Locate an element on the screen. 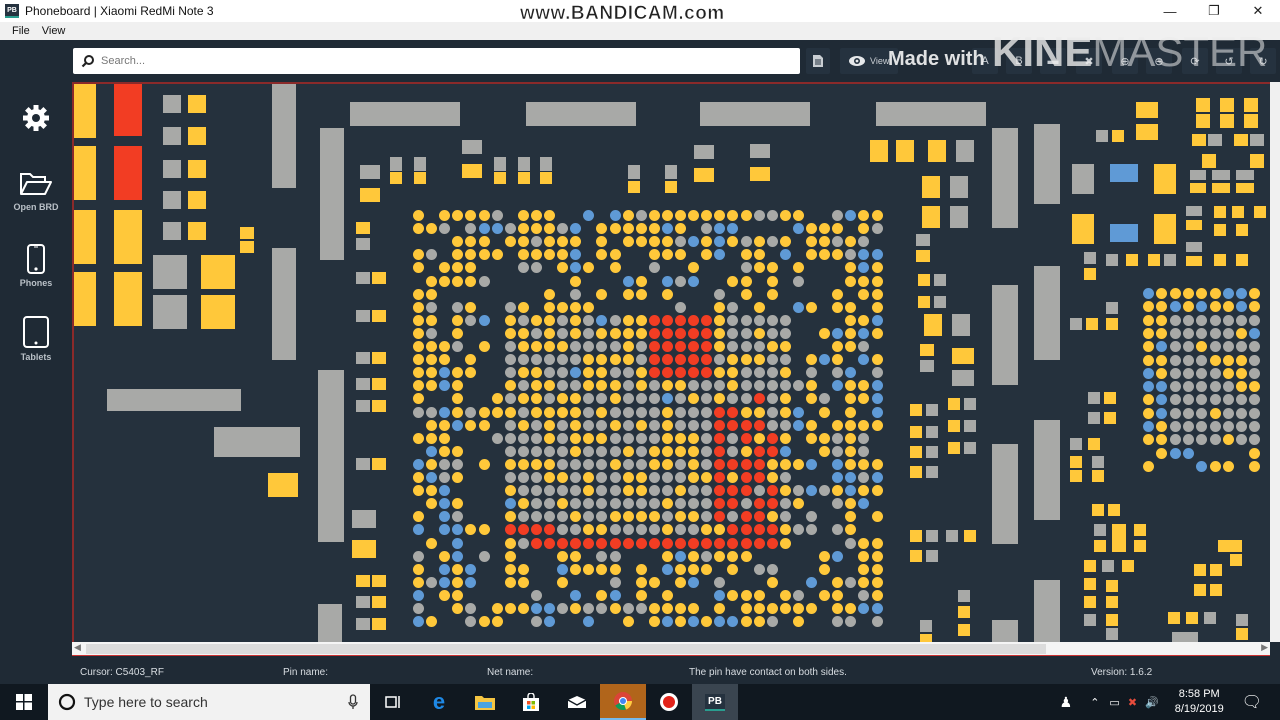  sidebar-item-open-brd: Open BRD is located at coordinates (36, 191).